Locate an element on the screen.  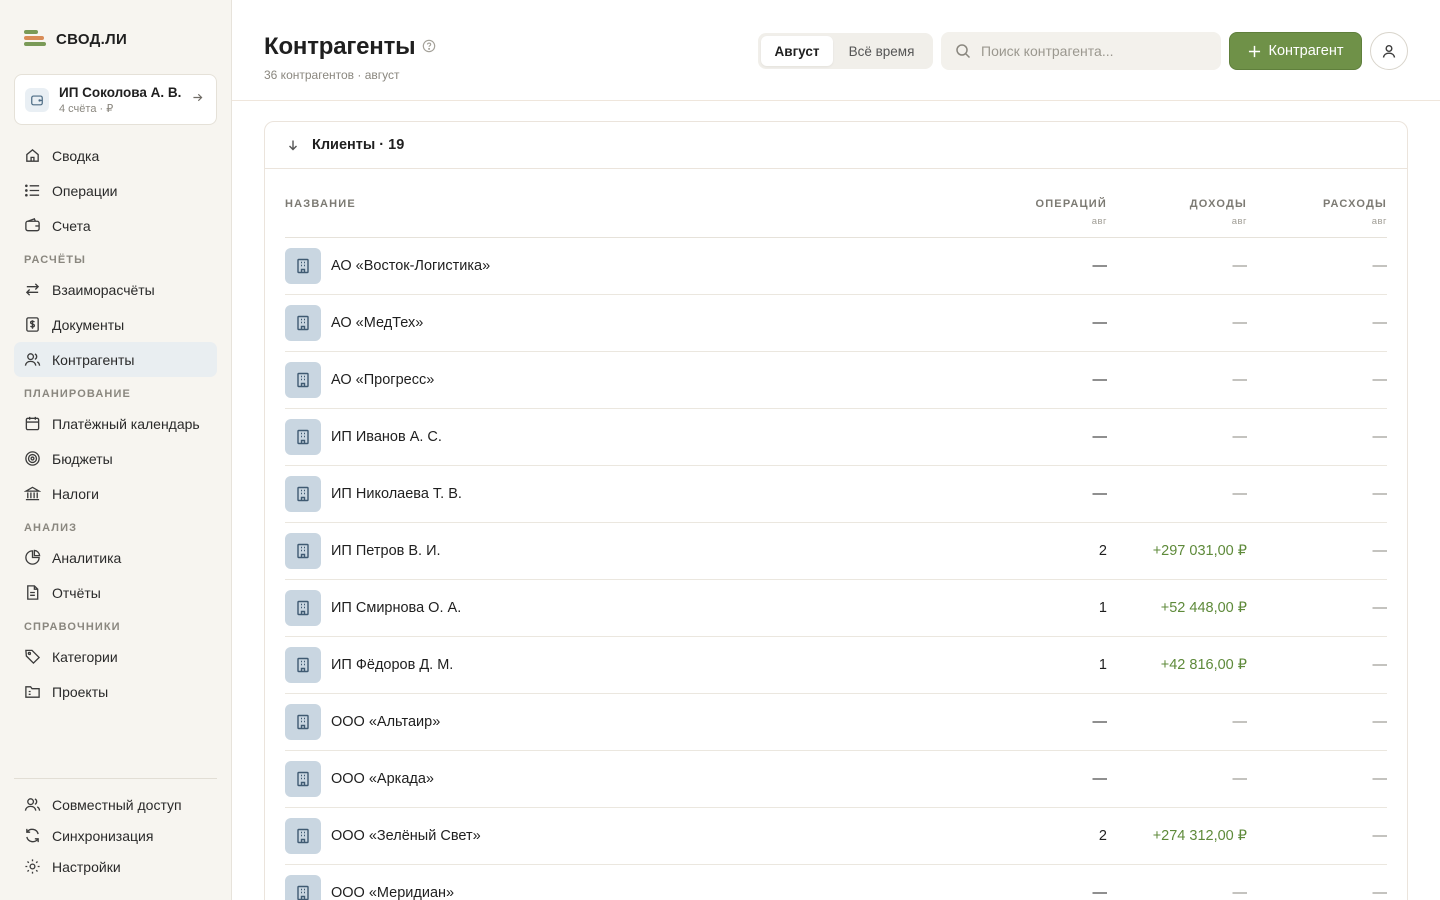
table-row: АО «Восток-Логистика» — — — is located at coordinates (836, 266).